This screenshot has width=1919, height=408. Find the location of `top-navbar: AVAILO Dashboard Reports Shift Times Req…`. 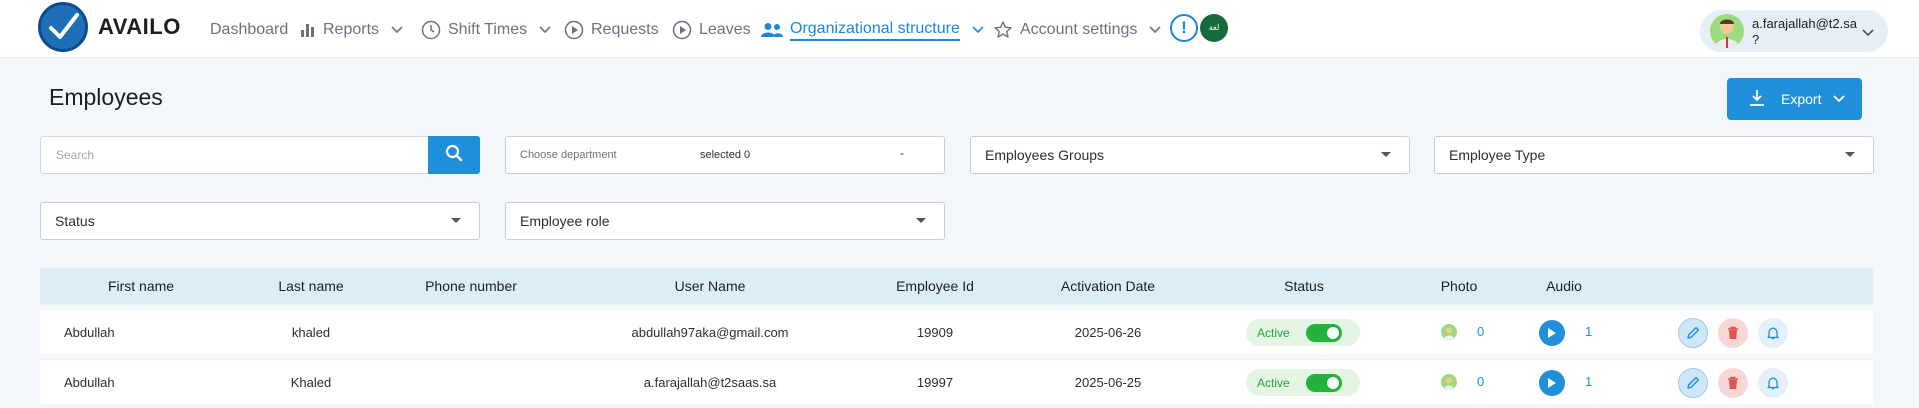

top-navbar: AVAILO Dashboard Reports Shift Times Req… is located at coordinates (959, 29).